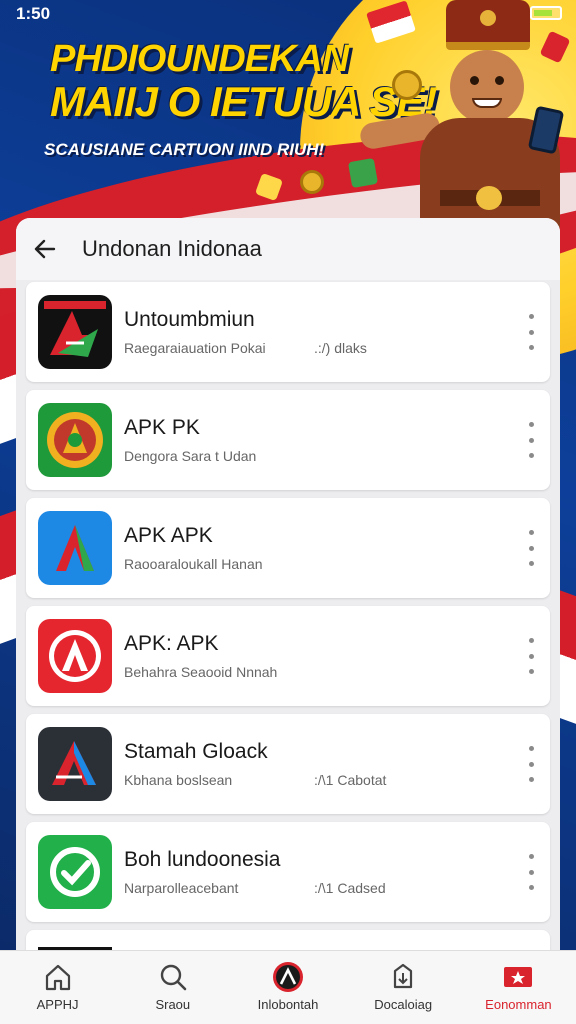 Image resolution: width=576 pixels, height=1024 pixels. I want to click on search-icon, so click(173, 977).